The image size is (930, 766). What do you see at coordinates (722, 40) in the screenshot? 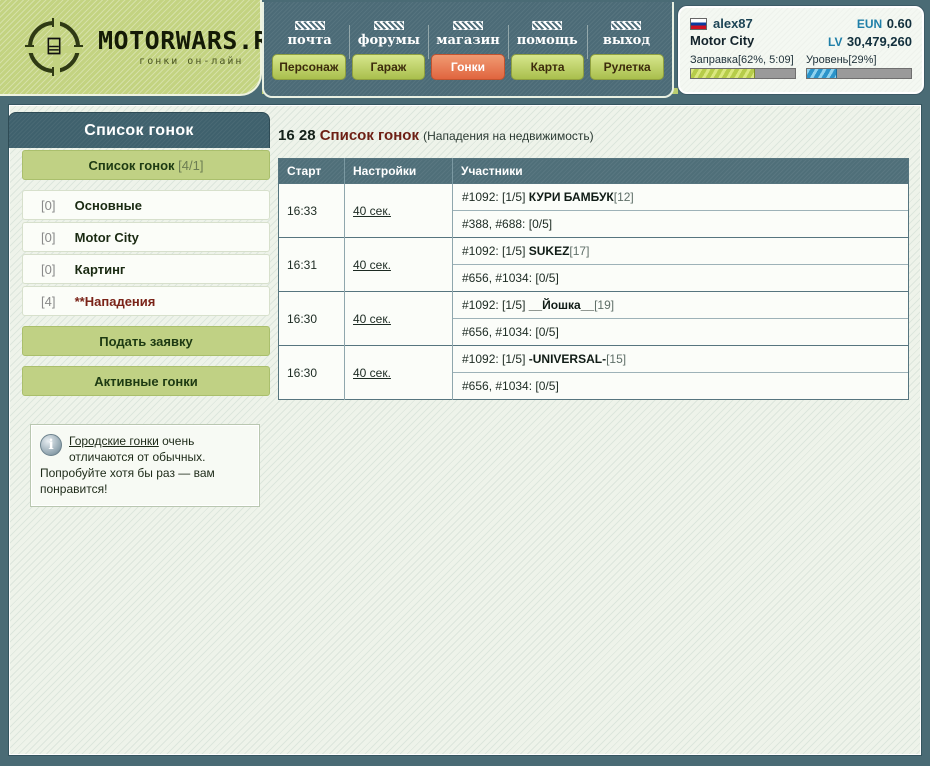
I see `user-city: Motor City` at bounding box center [722, 40].